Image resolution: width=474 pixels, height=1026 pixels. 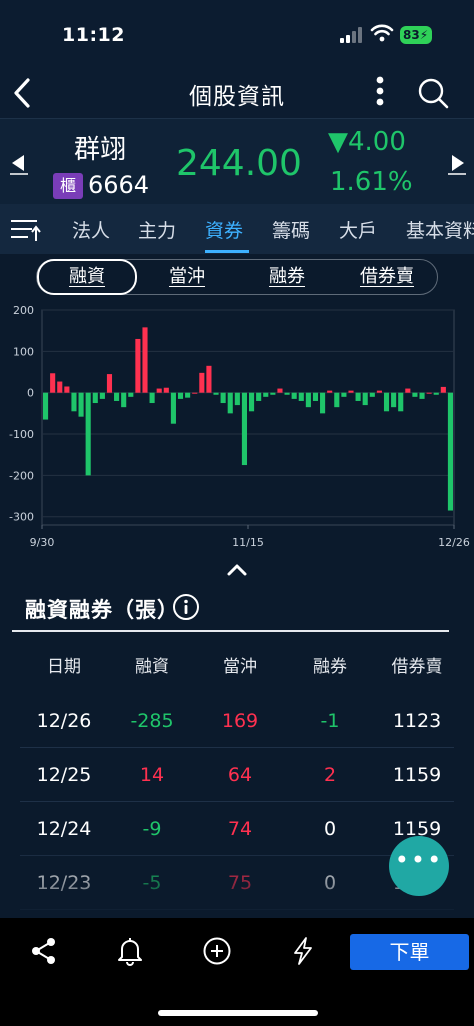 I want to click on lightning-icon, so click(x=303, y=951).